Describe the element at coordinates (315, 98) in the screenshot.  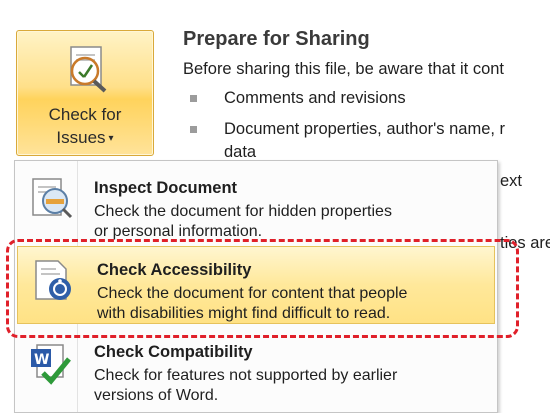
I see `share-item-comments: Comments and revisions` at that location.